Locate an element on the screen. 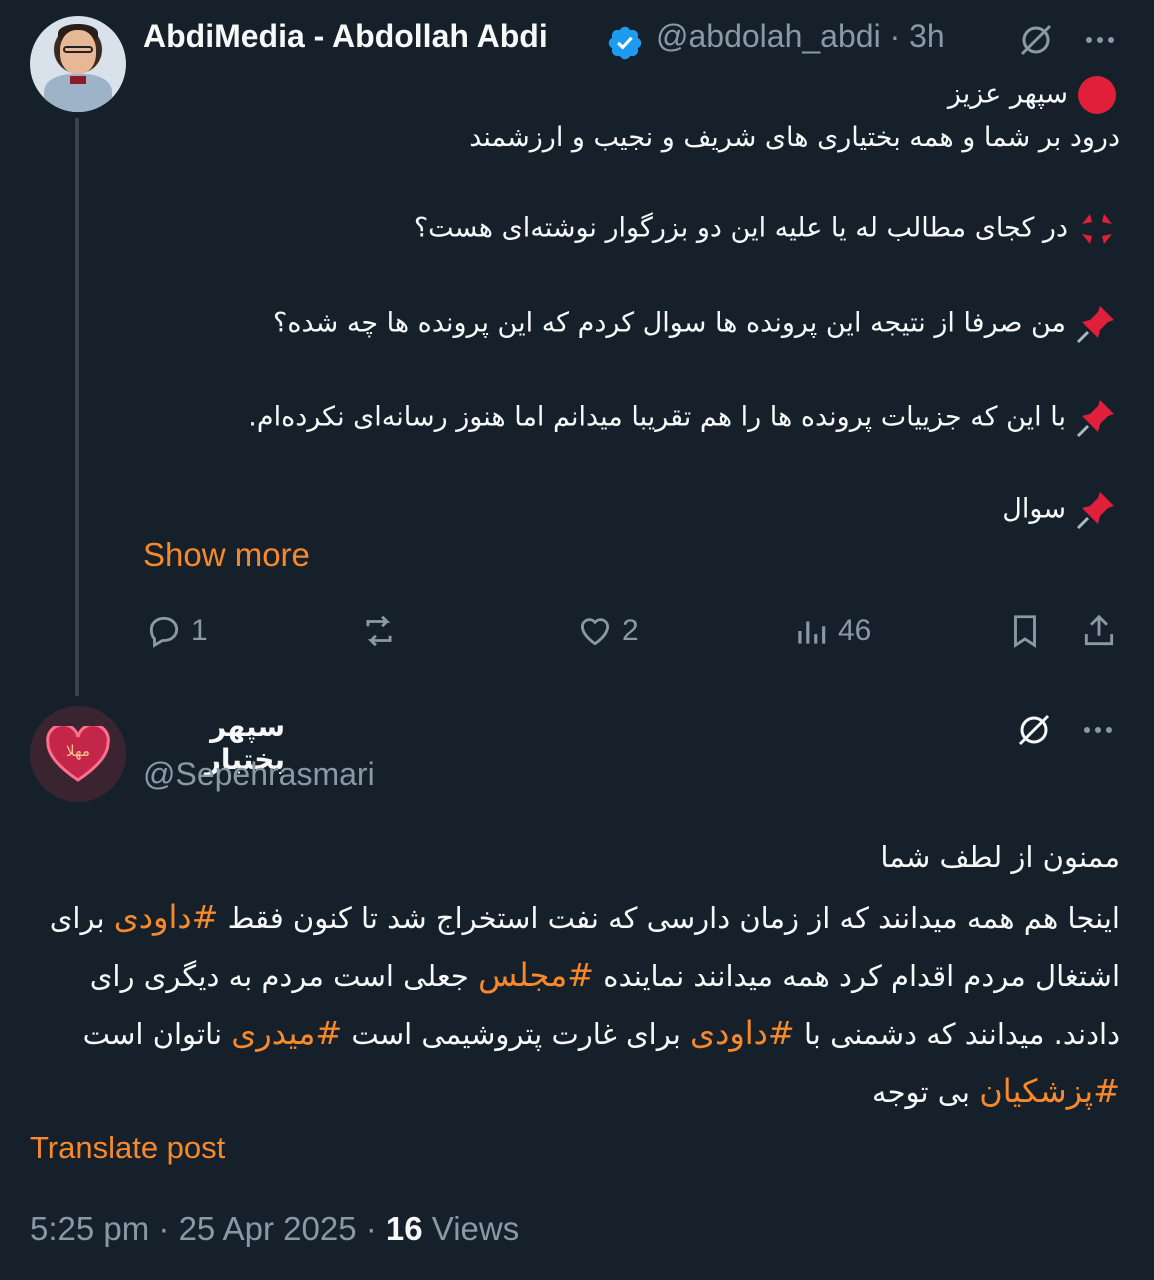 The height and width of the screenshot is (1280, 1154). views-chart-icon is located at coordinates (812, 632).